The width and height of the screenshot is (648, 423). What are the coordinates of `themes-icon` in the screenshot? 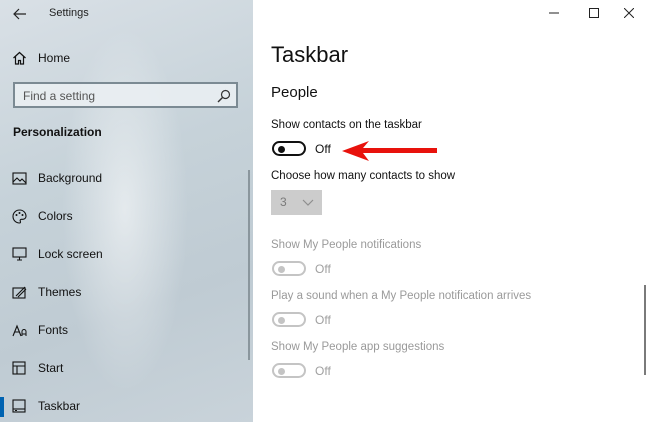 It's located at (19, 292).